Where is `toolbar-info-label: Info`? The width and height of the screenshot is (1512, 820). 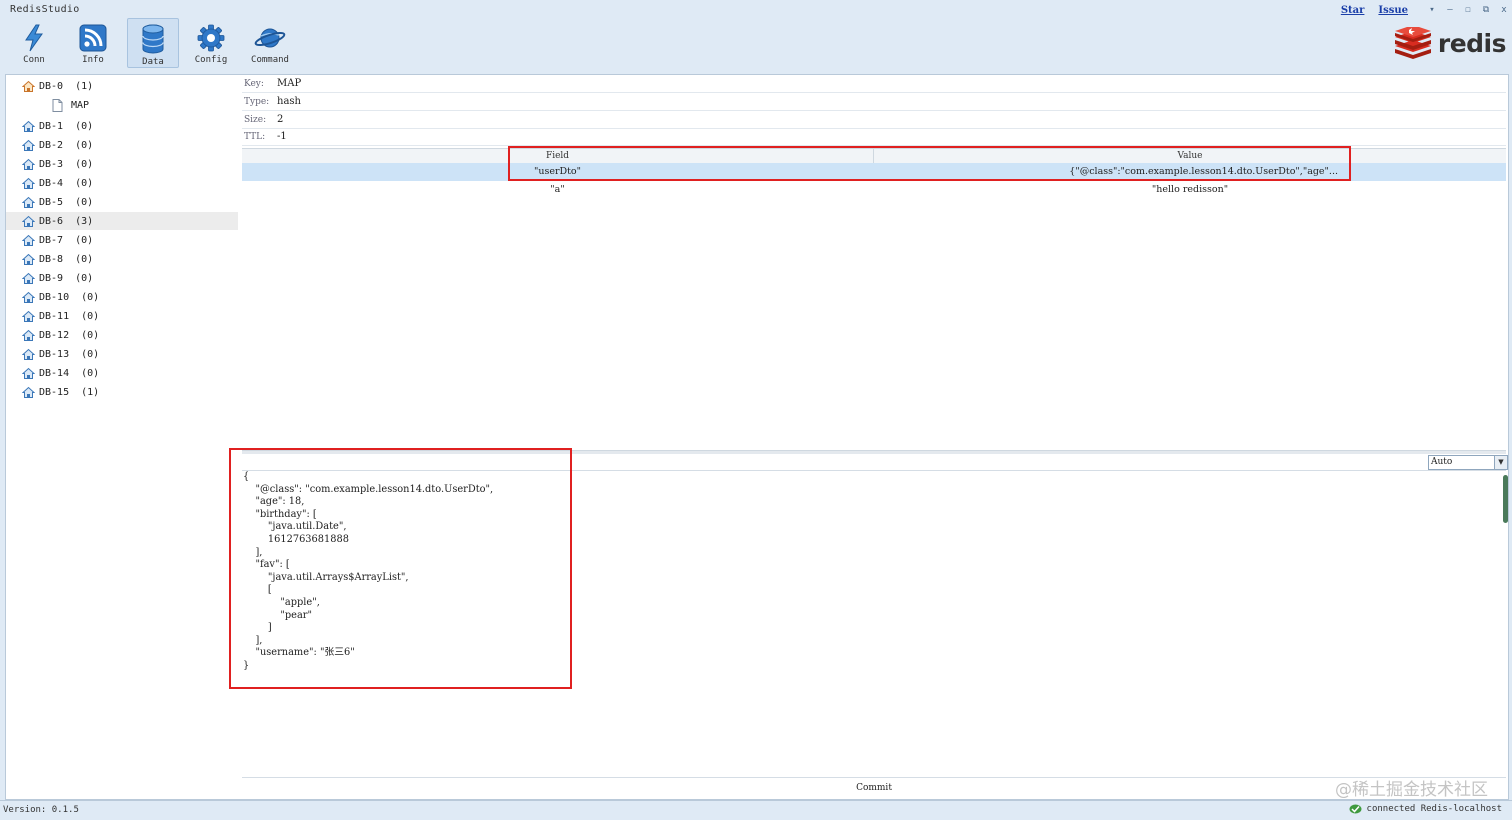 toolbar-info-label: Info is located at coordinates (93, 60).